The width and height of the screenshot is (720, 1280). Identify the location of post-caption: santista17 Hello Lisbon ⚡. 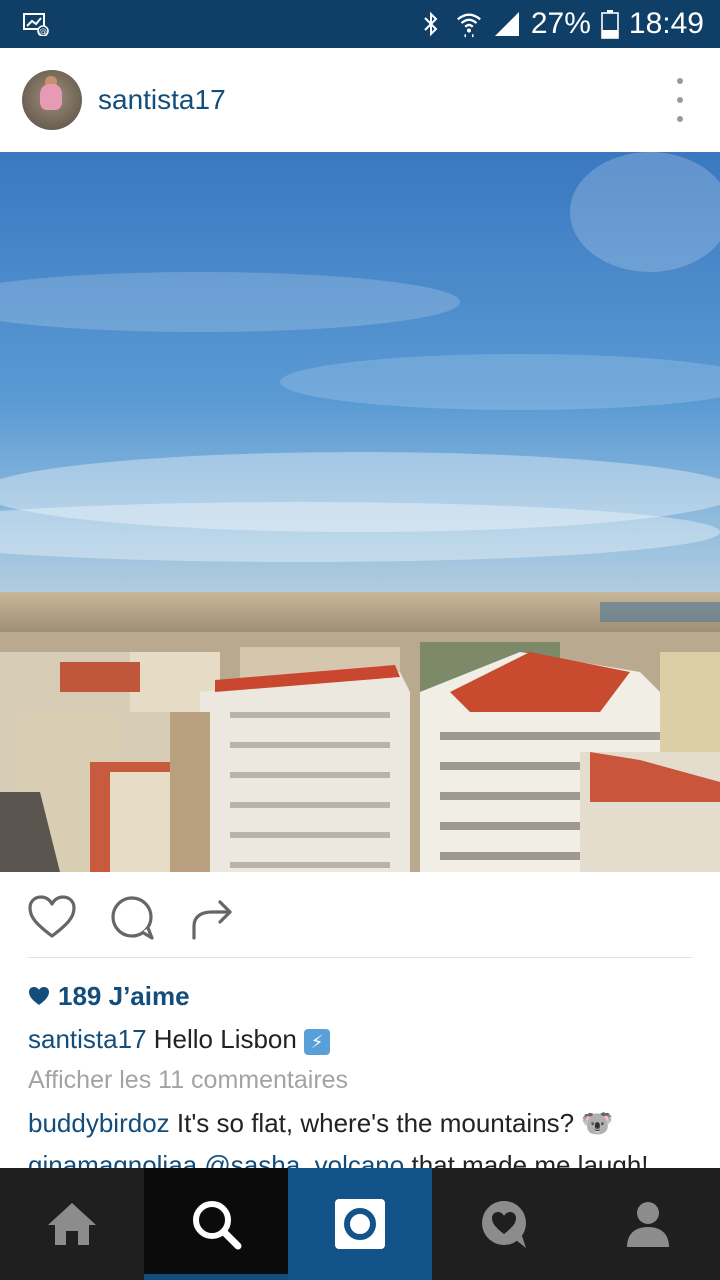
(179, 1039).